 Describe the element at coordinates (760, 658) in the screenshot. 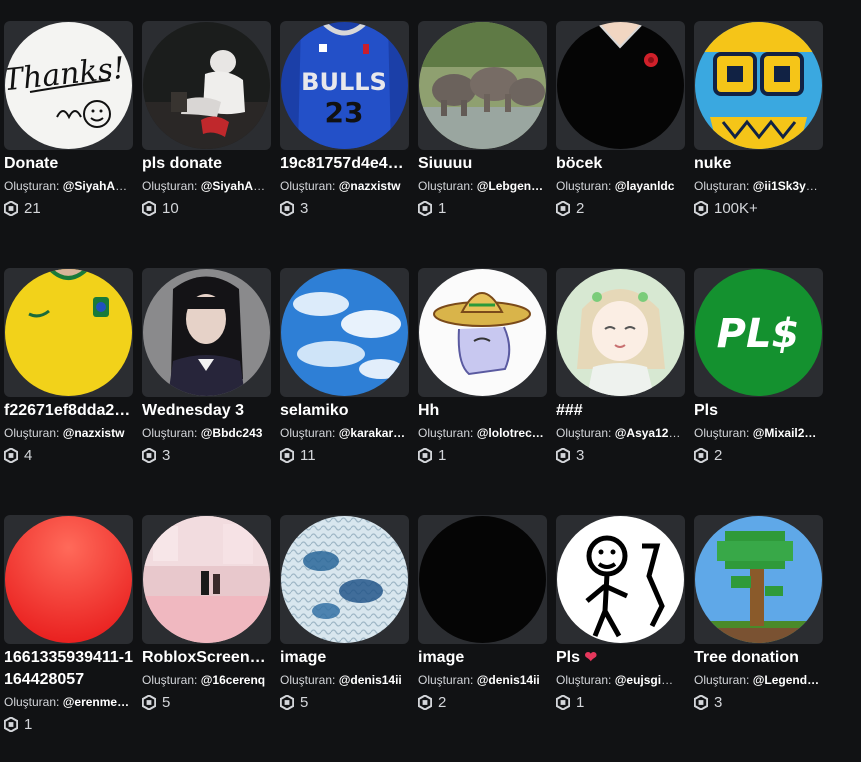

I see `item-name: Tree donation` at that location.